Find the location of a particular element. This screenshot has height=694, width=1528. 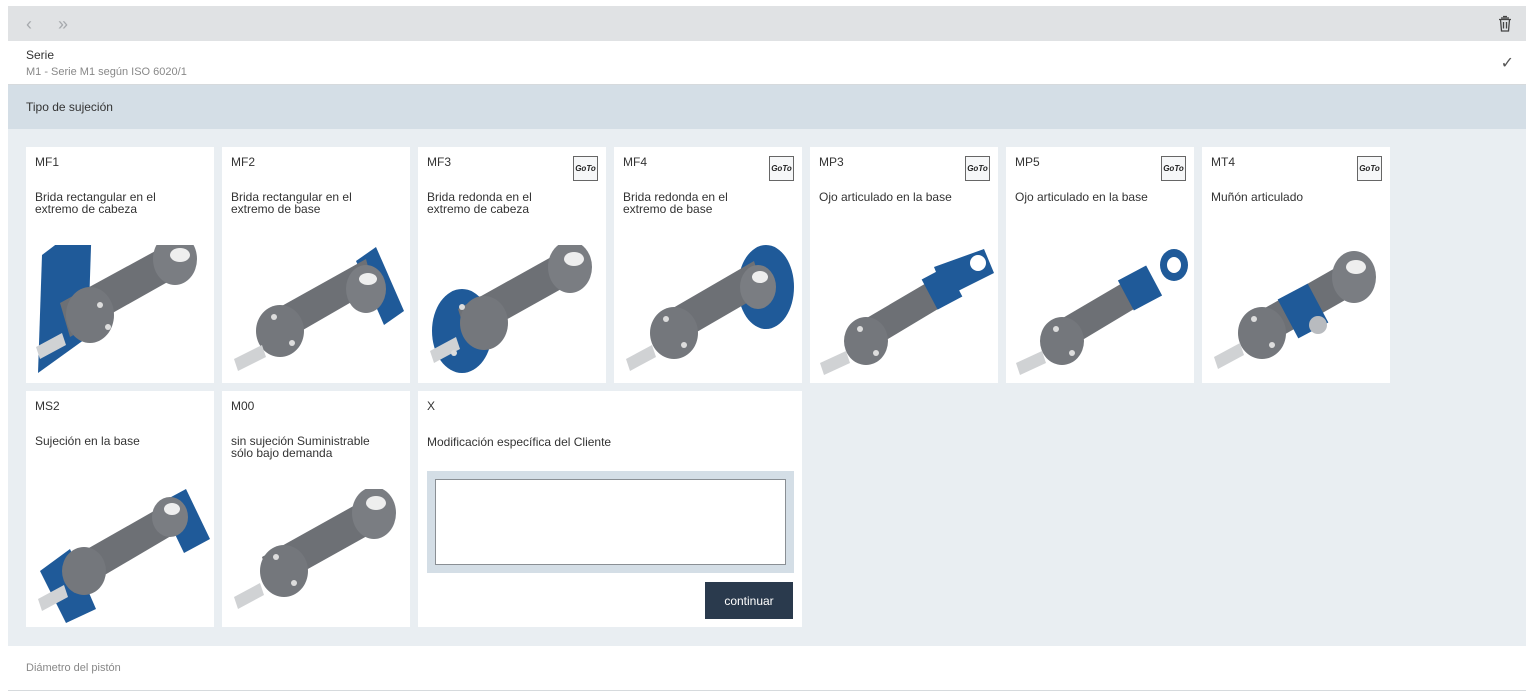

option-code: MT4 is located at coordinates (1223, 162).